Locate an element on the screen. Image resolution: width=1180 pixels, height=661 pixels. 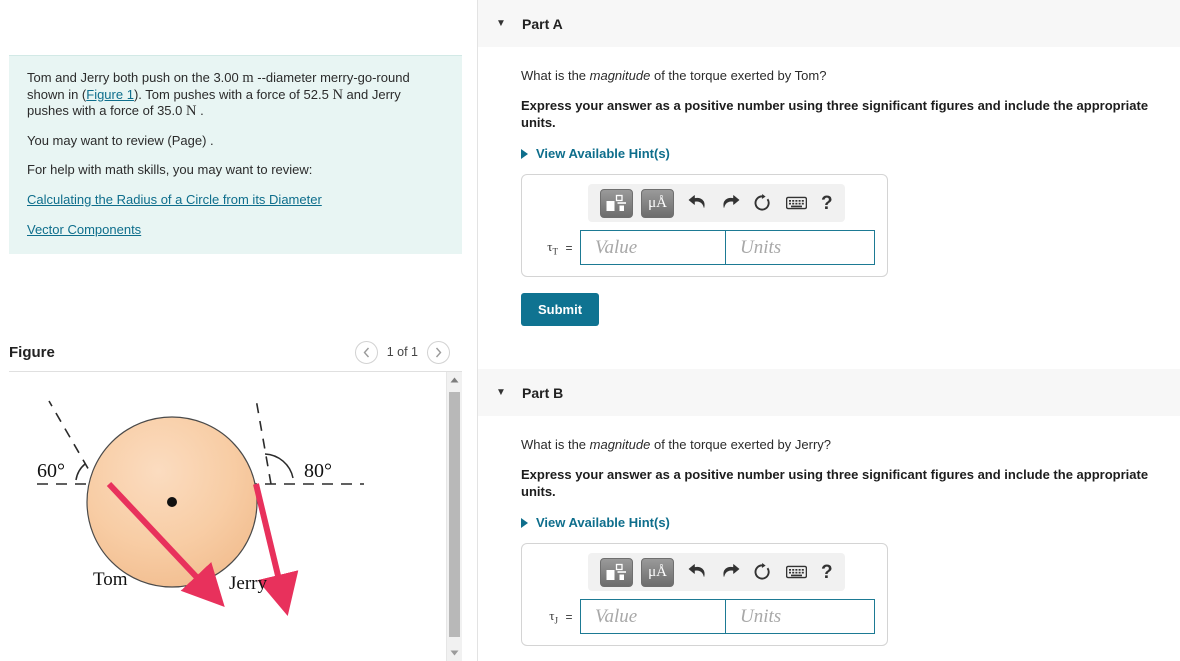
part-b-equals-sign: = is located at coordinates (569, 616).